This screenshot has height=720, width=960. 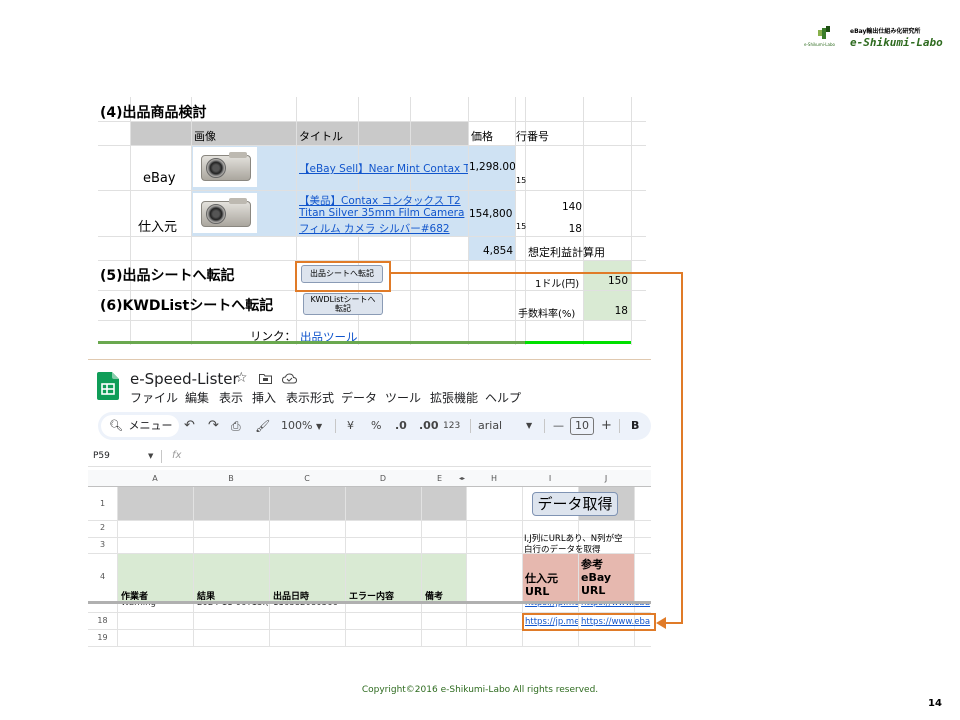 I want to click on menu-insert: 挿入, so click(x=264, y=397).